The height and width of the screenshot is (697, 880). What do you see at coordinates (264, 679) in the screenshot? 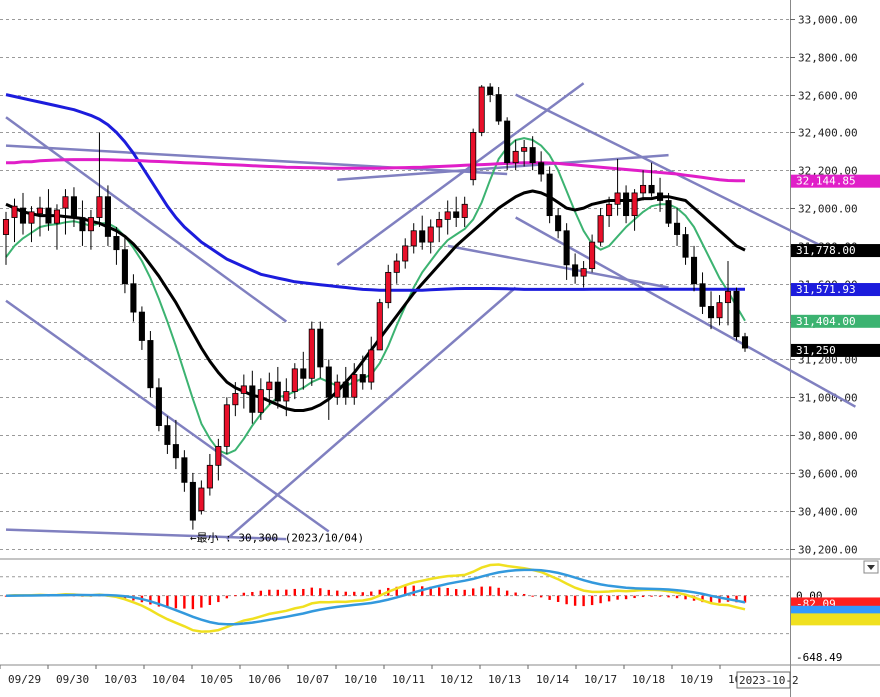
I see `xtick-label: 10/06` at bounding box center [264, 679].